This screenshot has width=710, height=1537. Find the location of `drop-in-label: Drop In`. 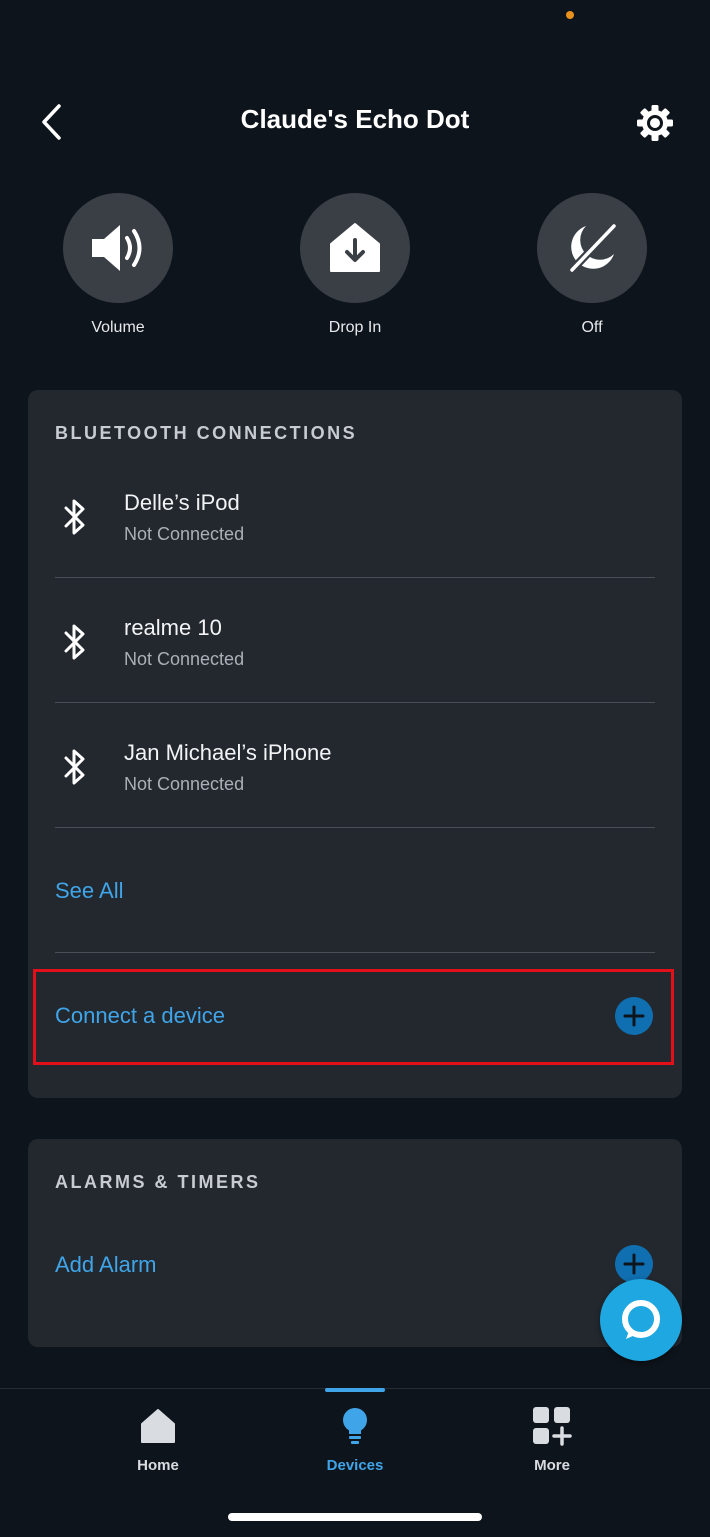

drop-in-label: Drop In is located at coordinates (355, 327).